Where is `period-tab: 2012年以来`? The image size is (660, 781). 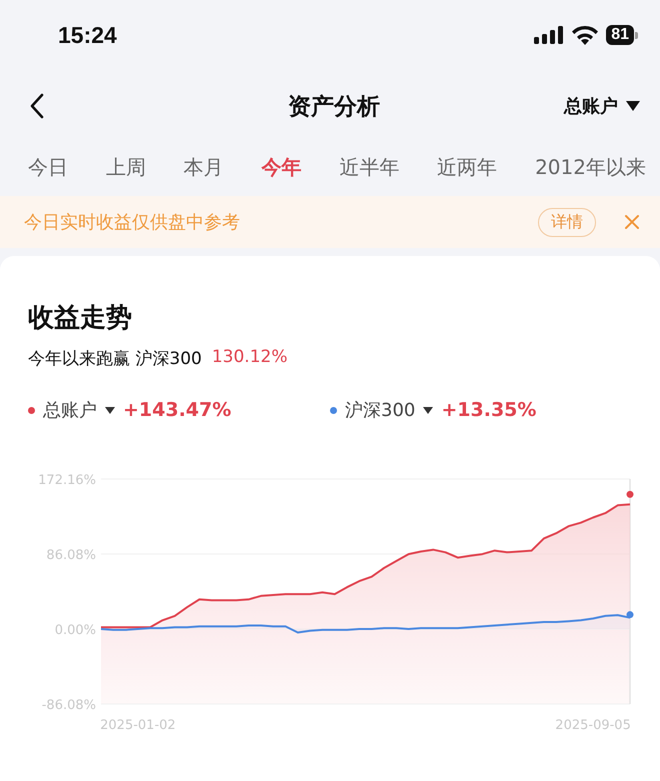
period-tab: 2012年以来 is located at coordinates (590, 167).